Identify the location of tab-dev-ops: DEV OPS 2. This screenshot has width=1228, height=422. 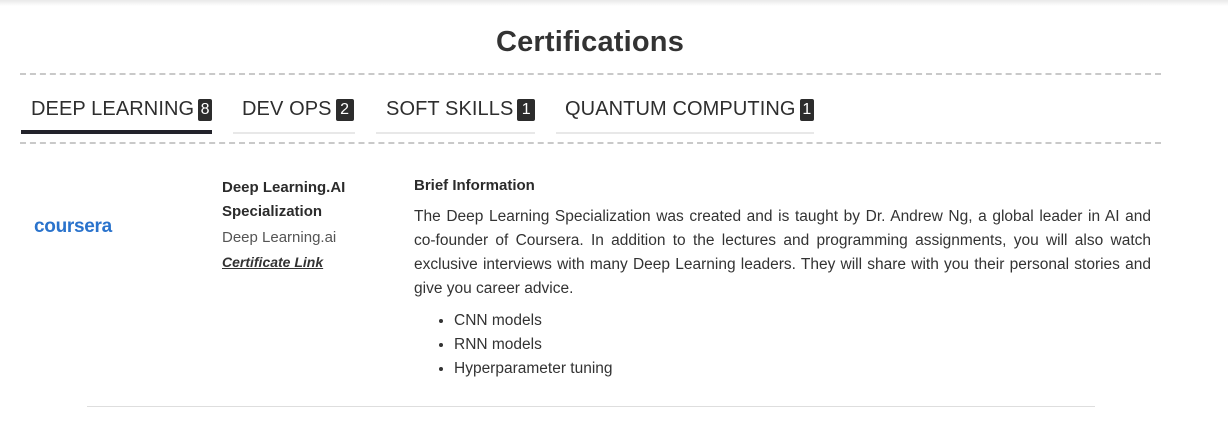
(294, 113).